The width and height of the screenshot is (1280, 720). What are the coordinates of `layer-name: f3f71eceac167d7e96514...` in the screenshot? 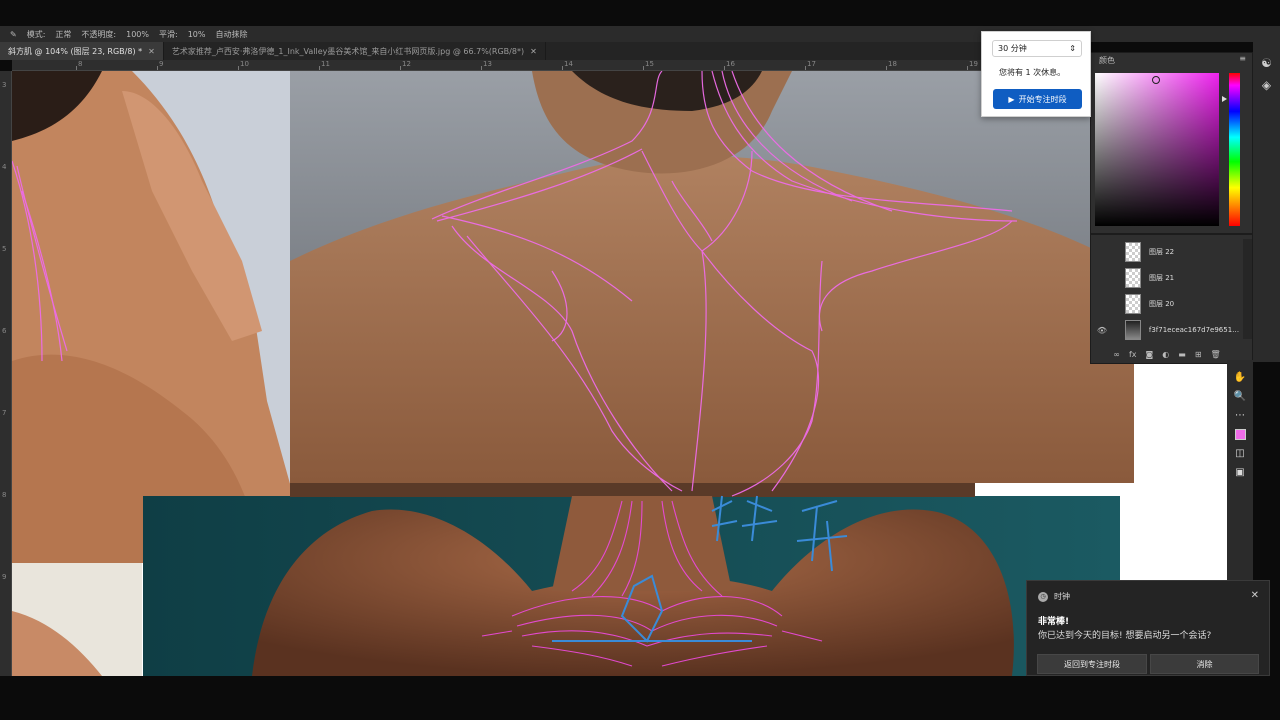 It's located at (1195, 330).